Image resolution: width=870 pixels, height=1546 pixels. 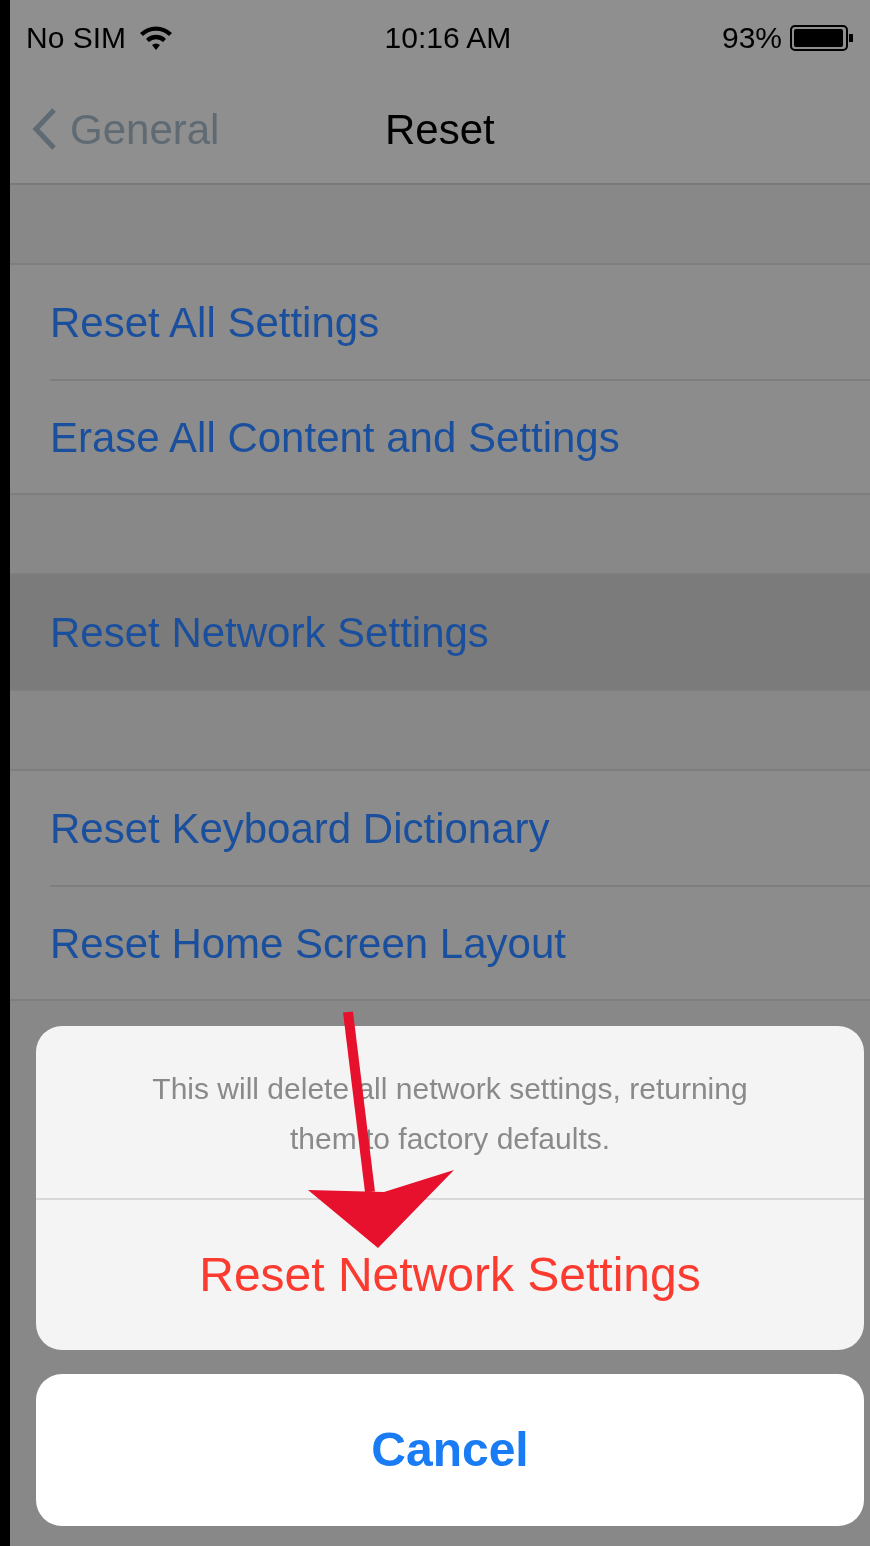 What do you see at coordinates (76, 38) in the screenshot?
I see `carrier: No SIM` at bounding box center [76, 38].